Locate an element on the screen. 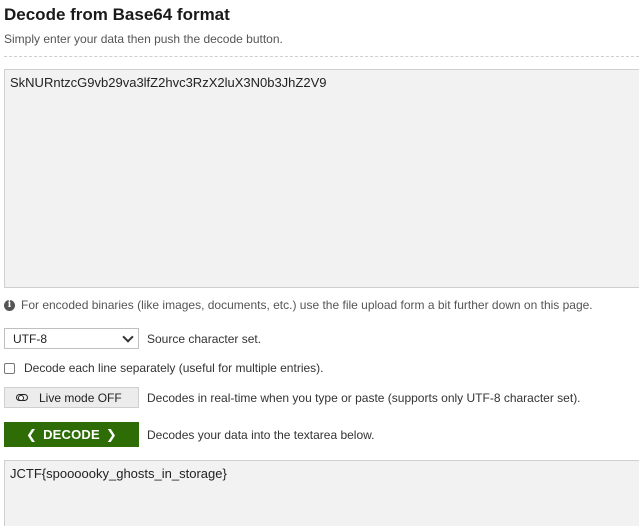  decode-button-label: DECODE is located at coordinates (71, 434).